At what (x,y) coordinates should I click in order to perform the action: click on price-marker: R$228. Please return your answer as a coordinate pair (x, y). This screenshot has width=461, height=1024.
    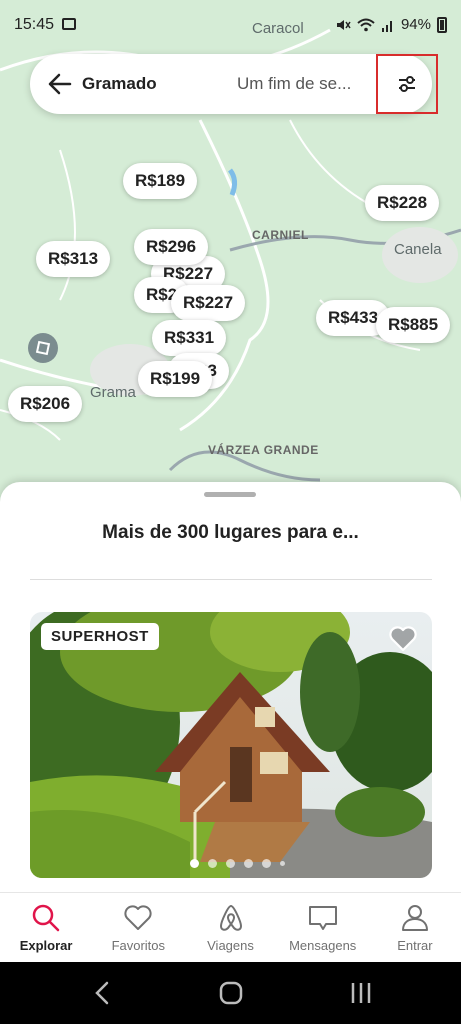
    Looking at the image, I should click on (402, 203).